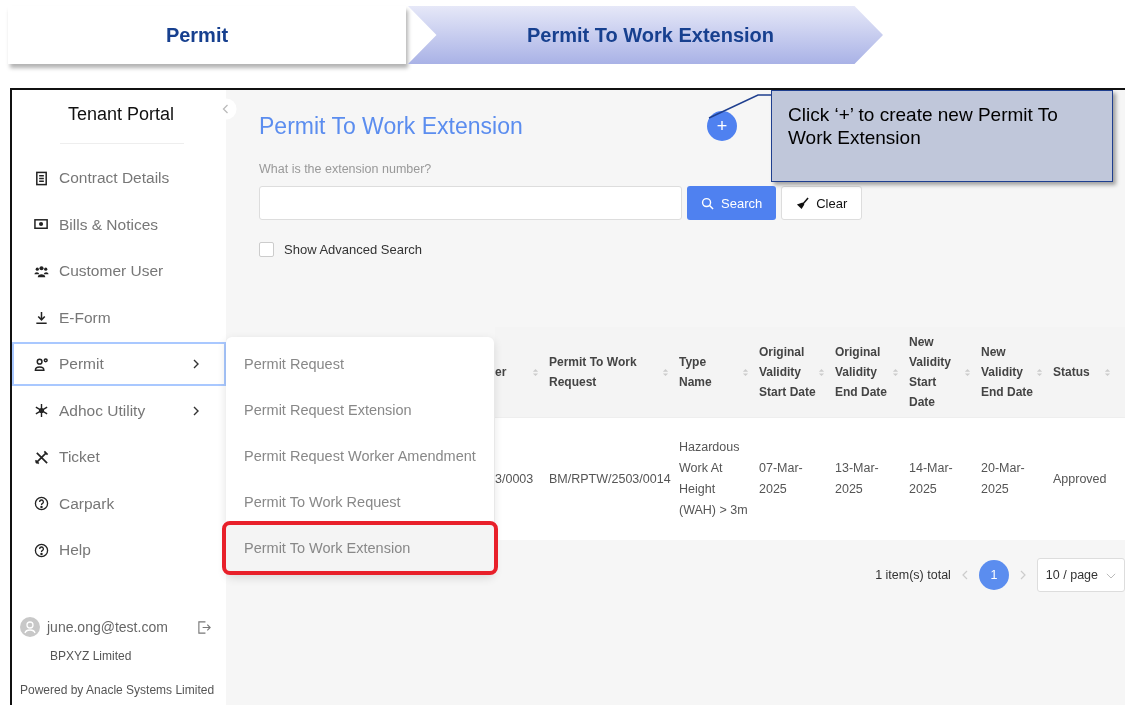  Describe the element at coordinates (501, 372) in the screenshot. I see `column-header: er` at that location.